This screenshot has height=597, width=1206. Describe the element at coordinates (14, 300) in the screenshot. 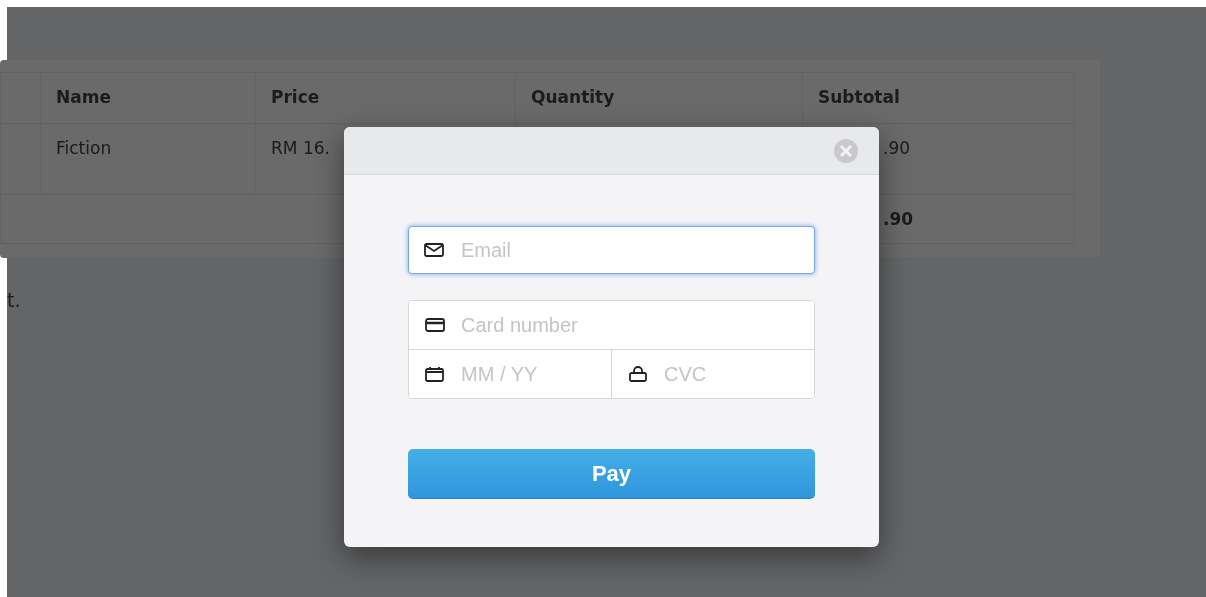

I see `note-text: t.` at that location.